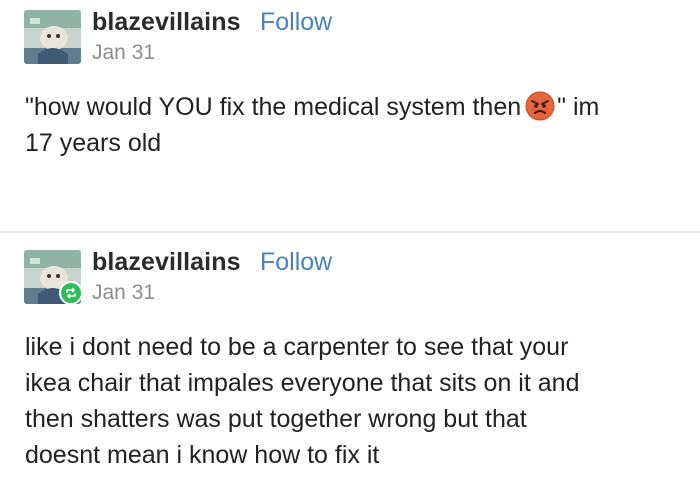 The height and width of the screenshot is (491, 700). I want to click on avatar, so click(52, 37).